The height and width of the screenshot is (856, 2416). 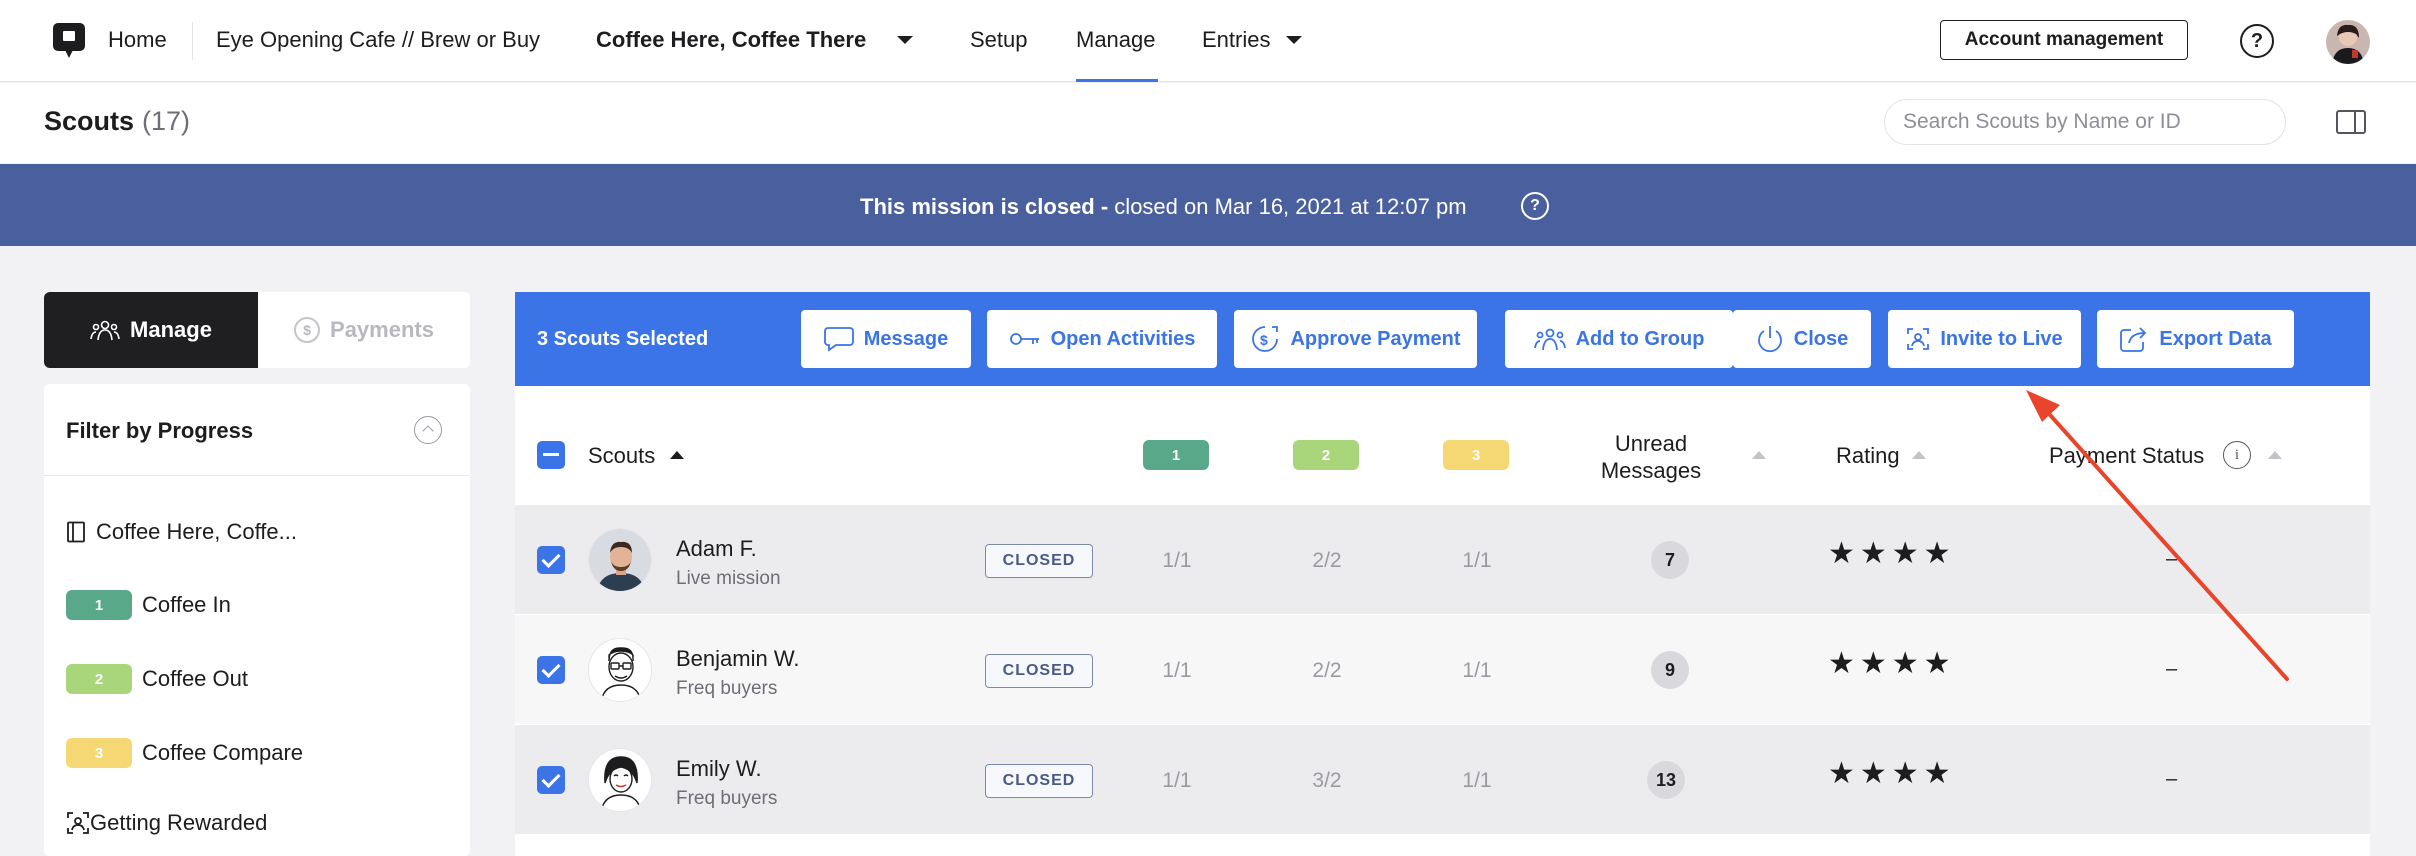 I want to click on nav-setup-tab: Setup, so click(x=999, y=40).